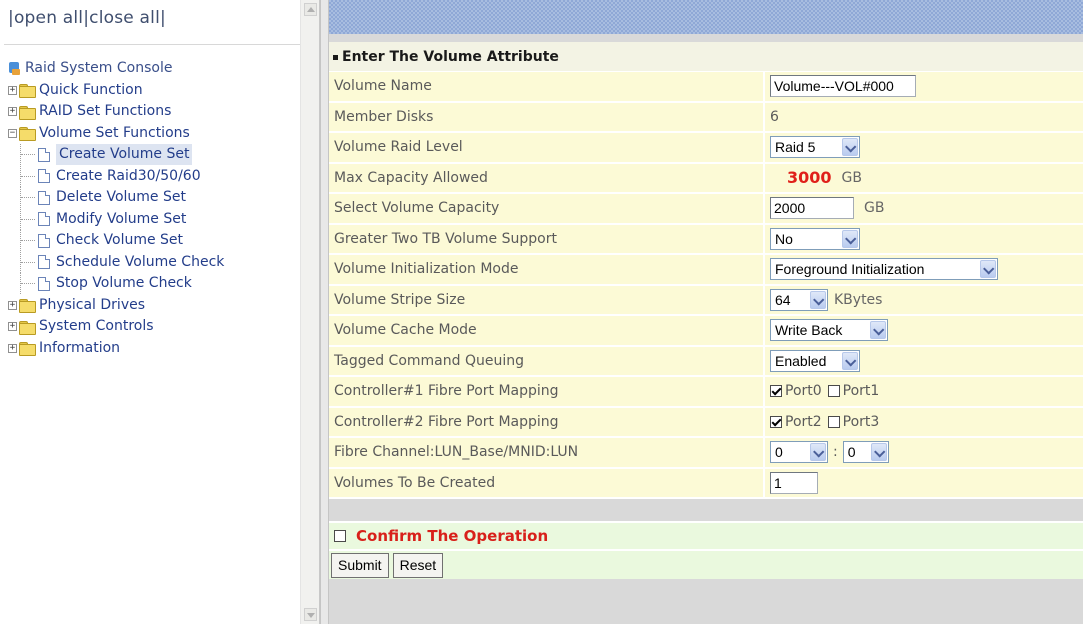  Describe the element at coordinates (706, 453) in the screenshot. I see `row-lun-mapping: Fibre Channel:LUN_Base/MNID:LUN 0 : 0` at that location.